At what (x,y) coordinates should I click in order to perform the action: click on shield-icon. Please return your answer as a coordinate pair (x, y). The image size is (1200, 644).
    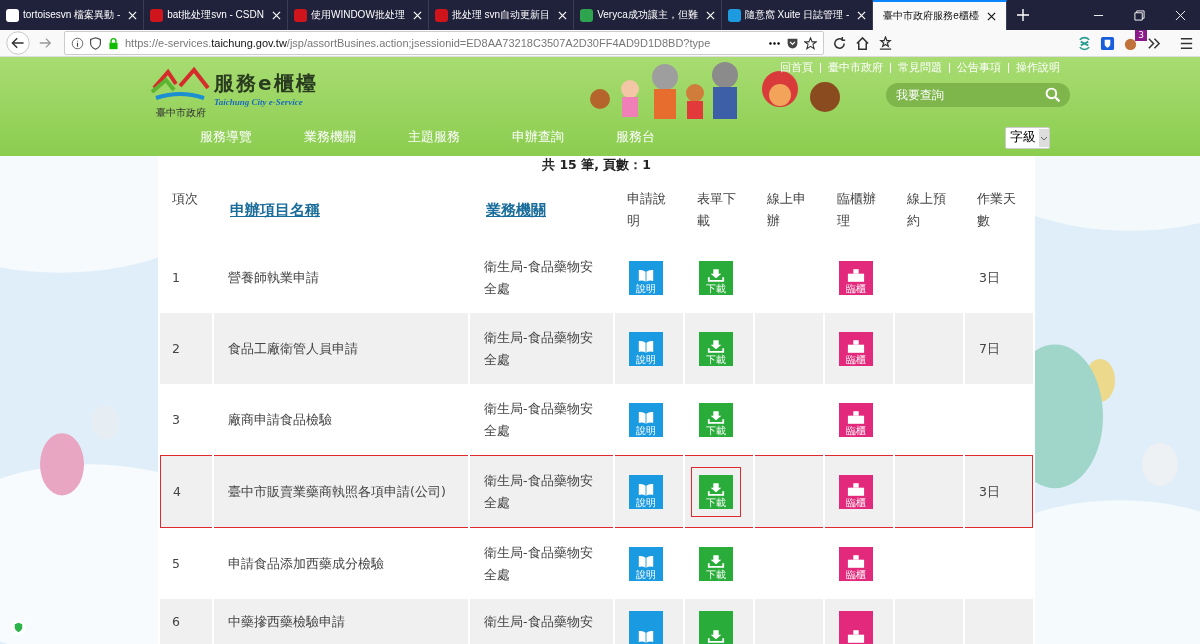
    Looking at the image, I should click on (95, 43).